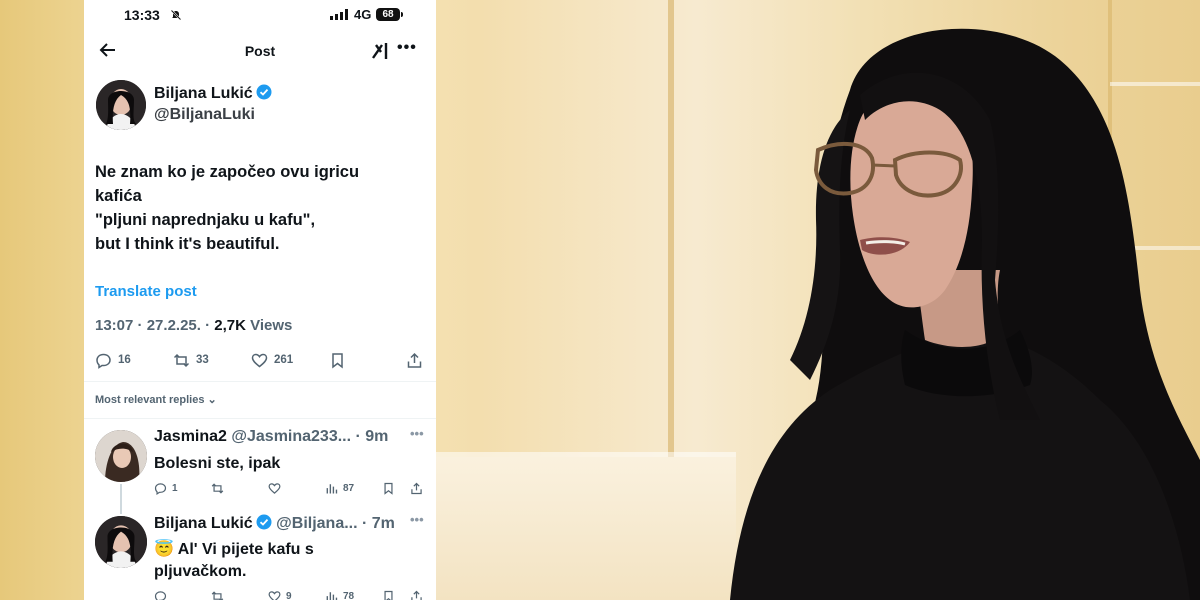 This screenshot has height=600, width=1200. What do you see at coordinates (294, 488) in the screenshot?
I see `reply-action-bar: 1 87` at bounding box center [294, 488].